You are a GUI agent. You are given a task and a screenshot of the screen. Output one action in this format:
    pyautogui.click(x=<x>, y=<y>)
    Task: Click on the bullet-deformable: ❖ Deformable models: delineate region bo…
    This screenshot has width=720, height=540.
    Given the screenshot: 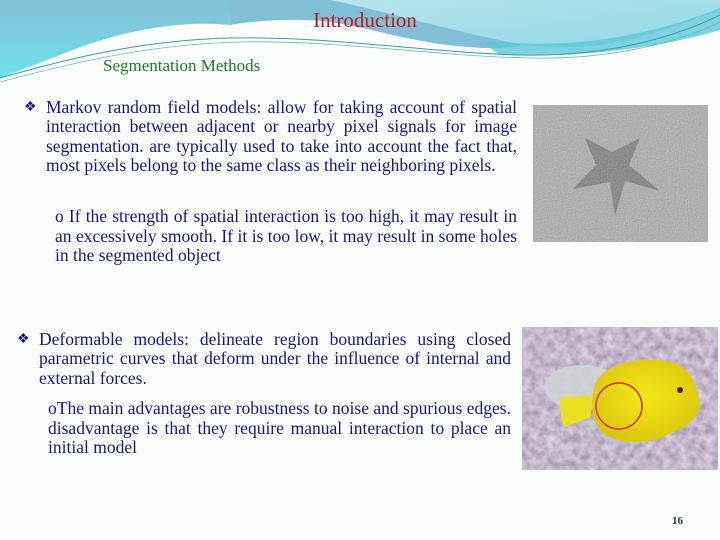 What is the action you would take?
    pyautogui.click(x=264, y=358)
    